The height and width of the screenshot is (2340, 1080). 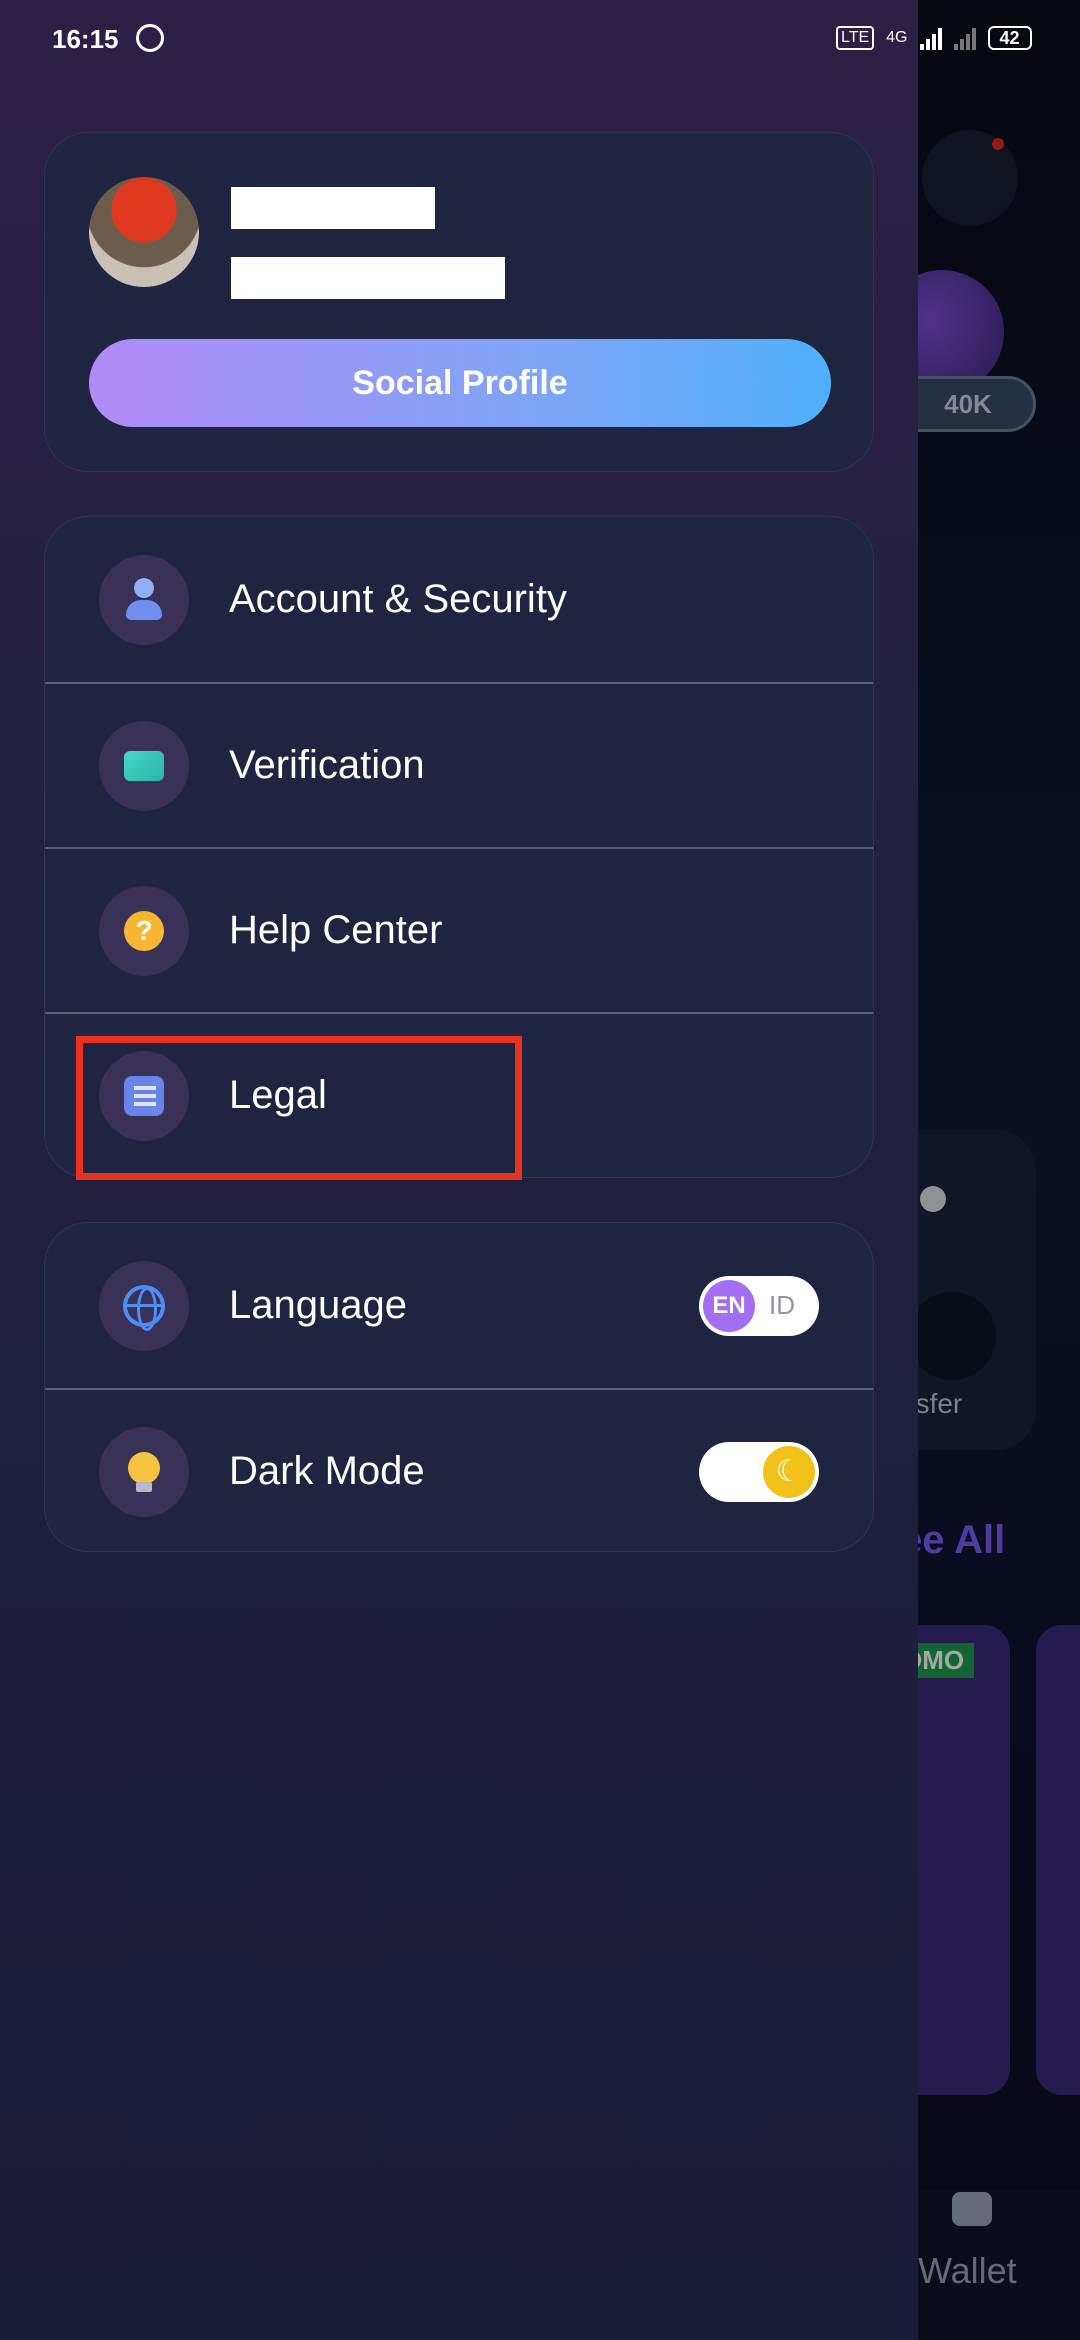 I want to click on help-icon: ?, so click(x=144, y=930).